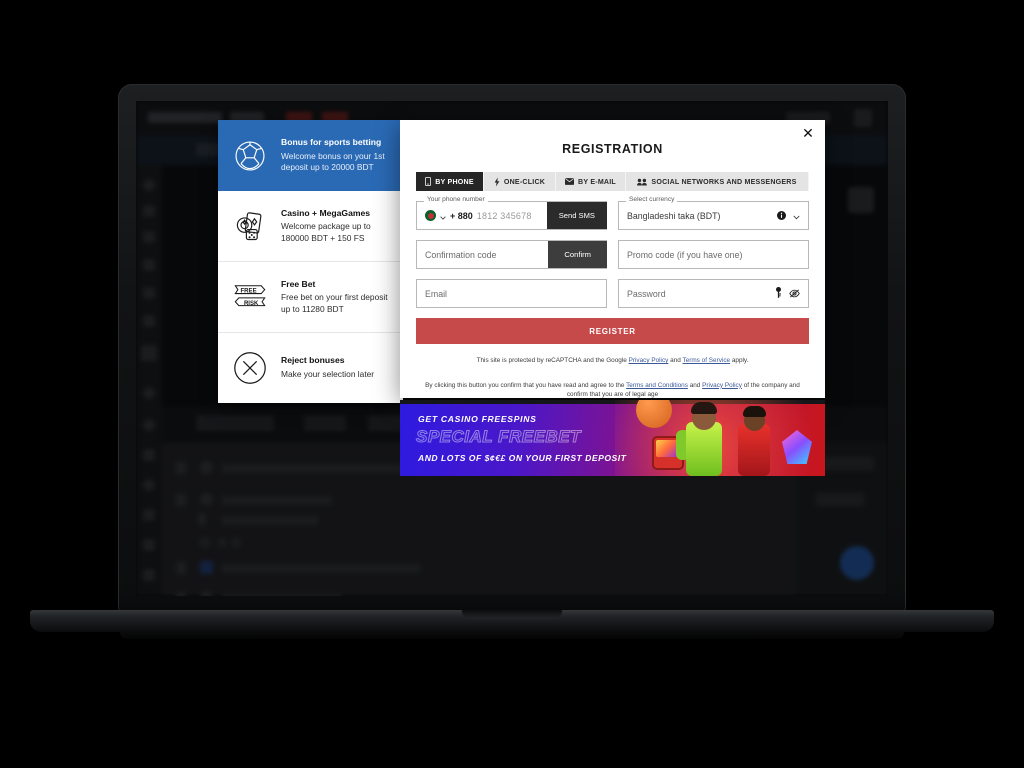 The height and width of the screenshot is (768, 1024). Describe the element at coordinates (704, 449) in the screenshot. I see `character-1-body` at that location.